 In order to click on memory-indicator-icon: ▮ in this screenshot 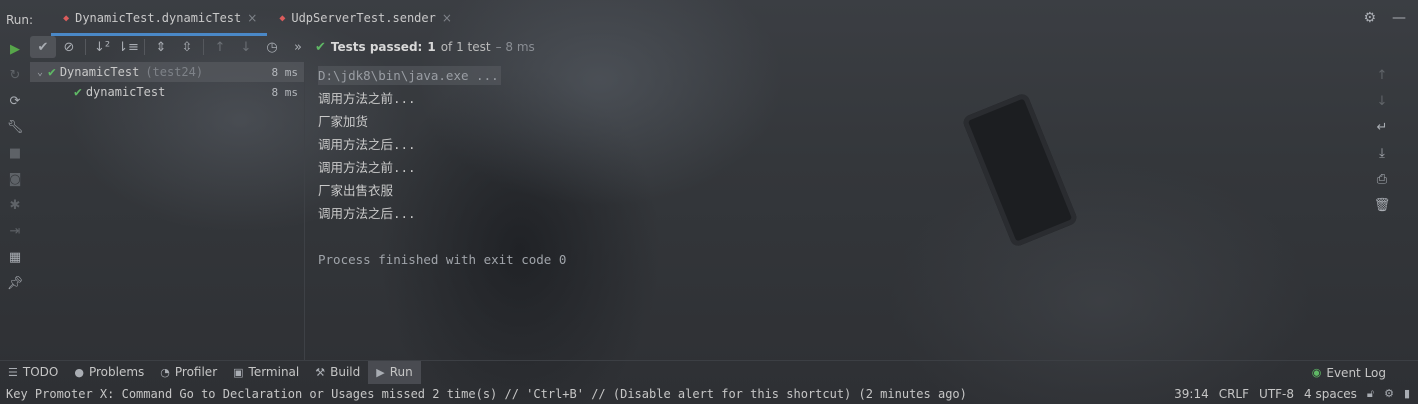, I will do `click(1407, 393)`.